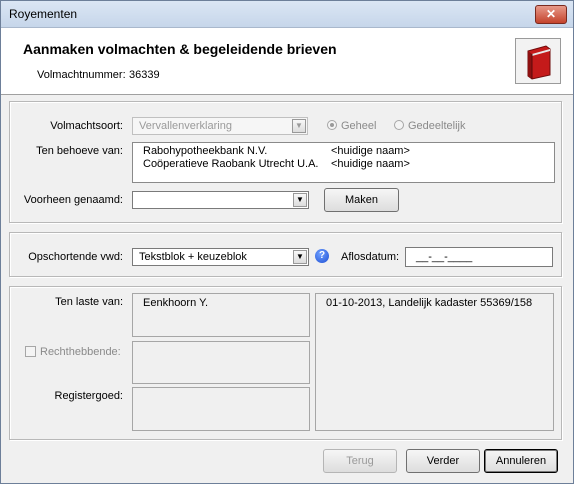 This screenshot has width=574, height=484. I want to click on opschortende-value: Tekstblok + keuzeblok, so click(193, 257).